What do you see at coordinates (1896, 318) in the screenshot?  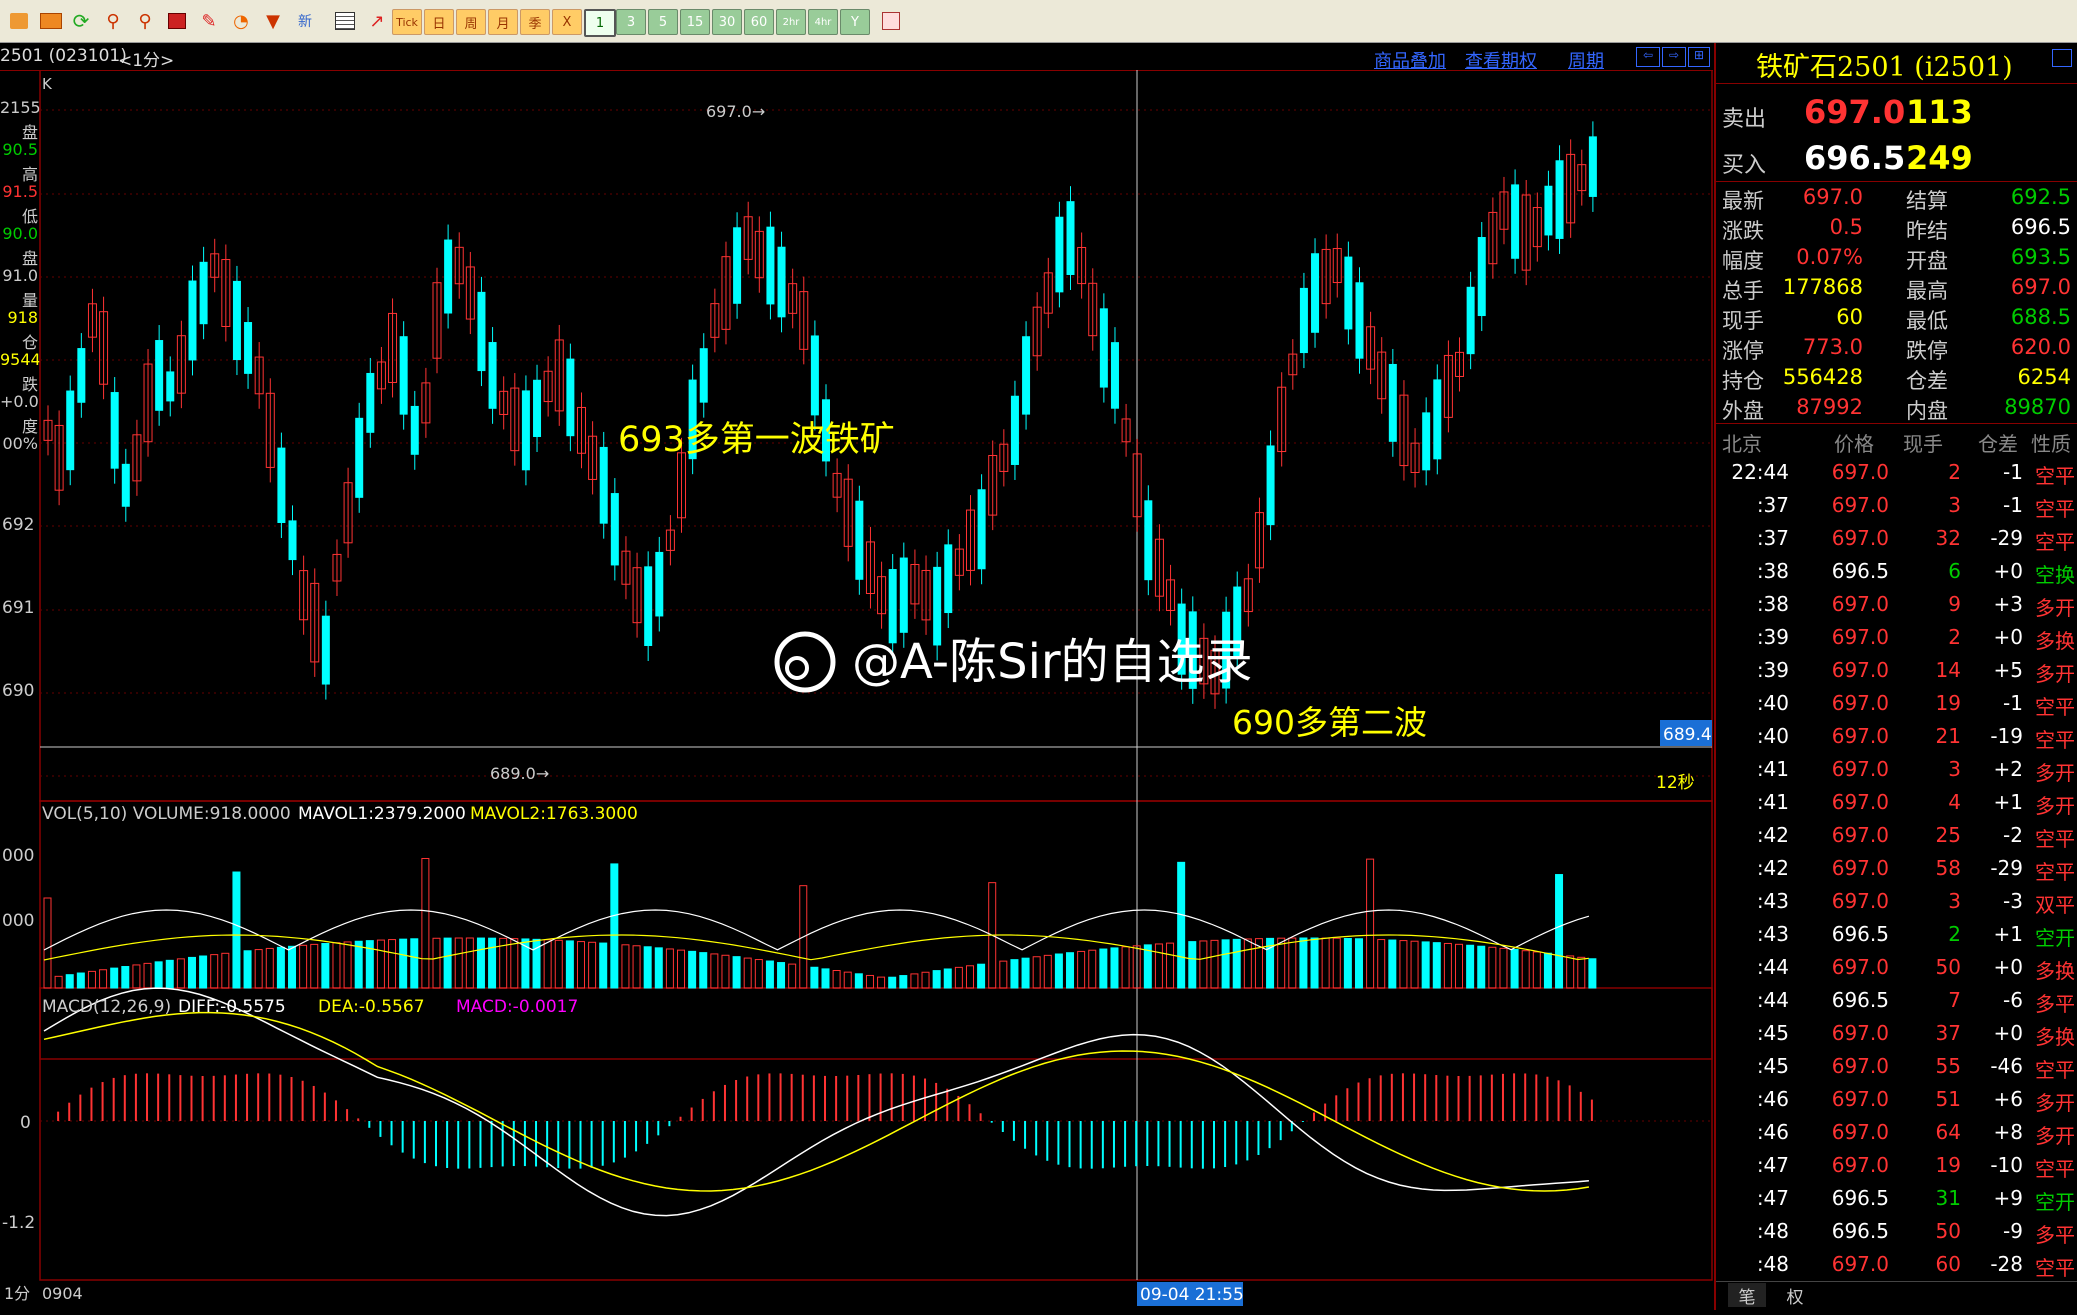 I see `stat-row: 现手 60 最低 688.5` at bounding box center [1896, 318].